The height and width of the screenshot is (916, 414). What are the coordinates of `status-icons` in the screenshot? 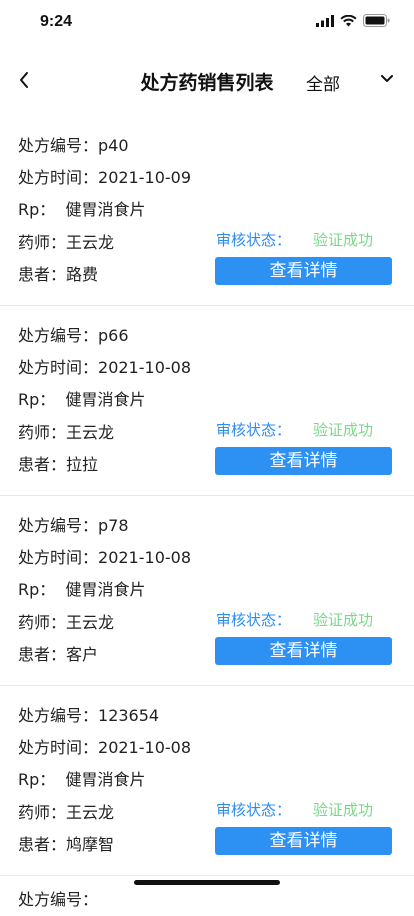 It's located at (353, 20).